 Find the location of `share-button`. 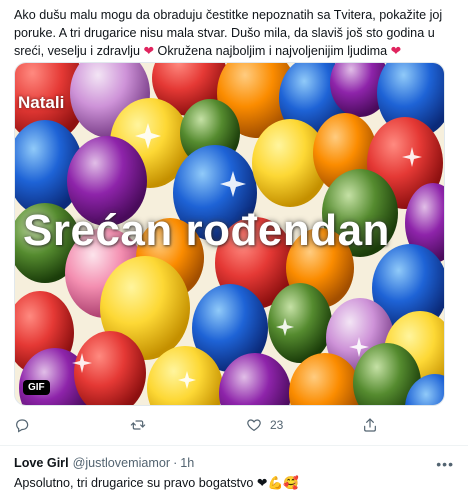

share-button is located at coordinates (370, 425).